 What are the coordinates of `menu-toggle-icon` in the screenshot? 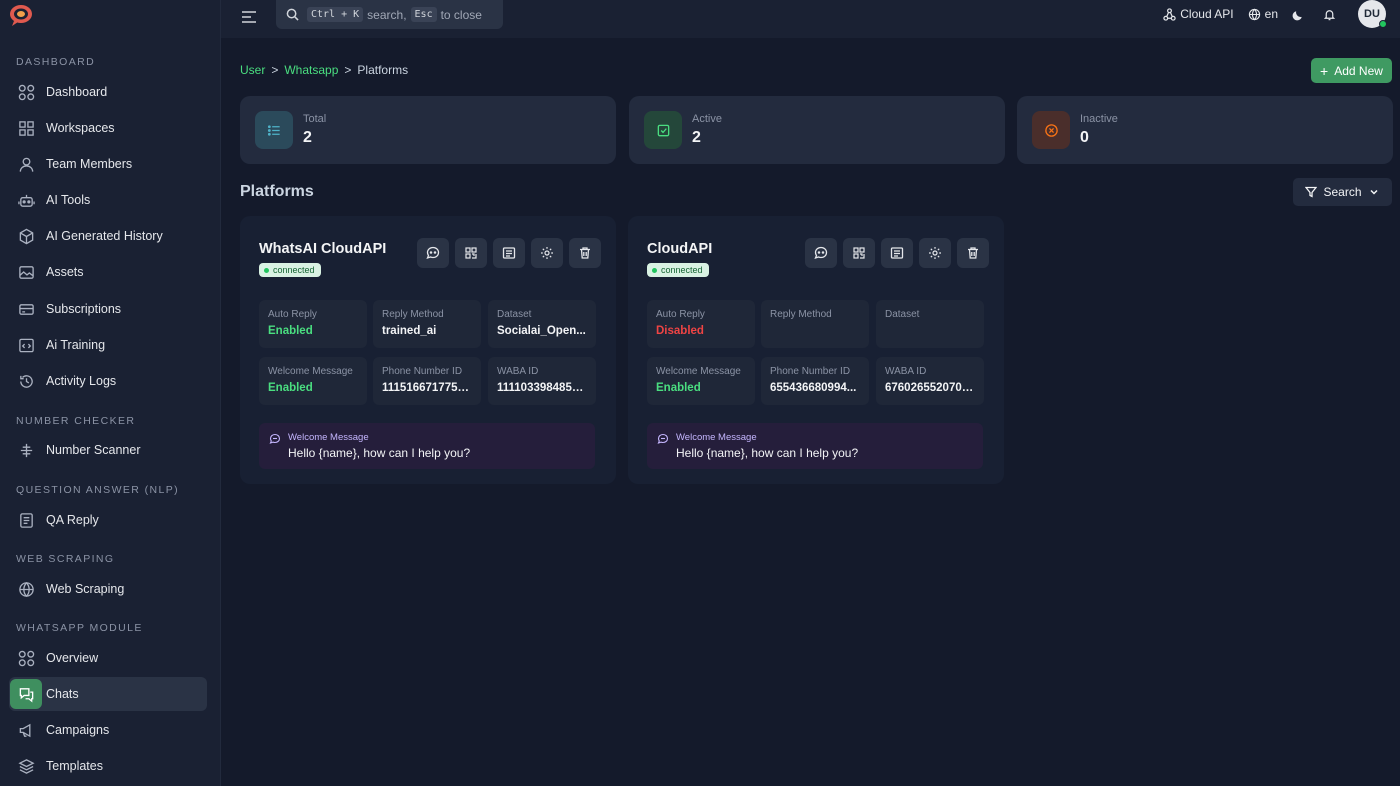 It's located at (249, 17).